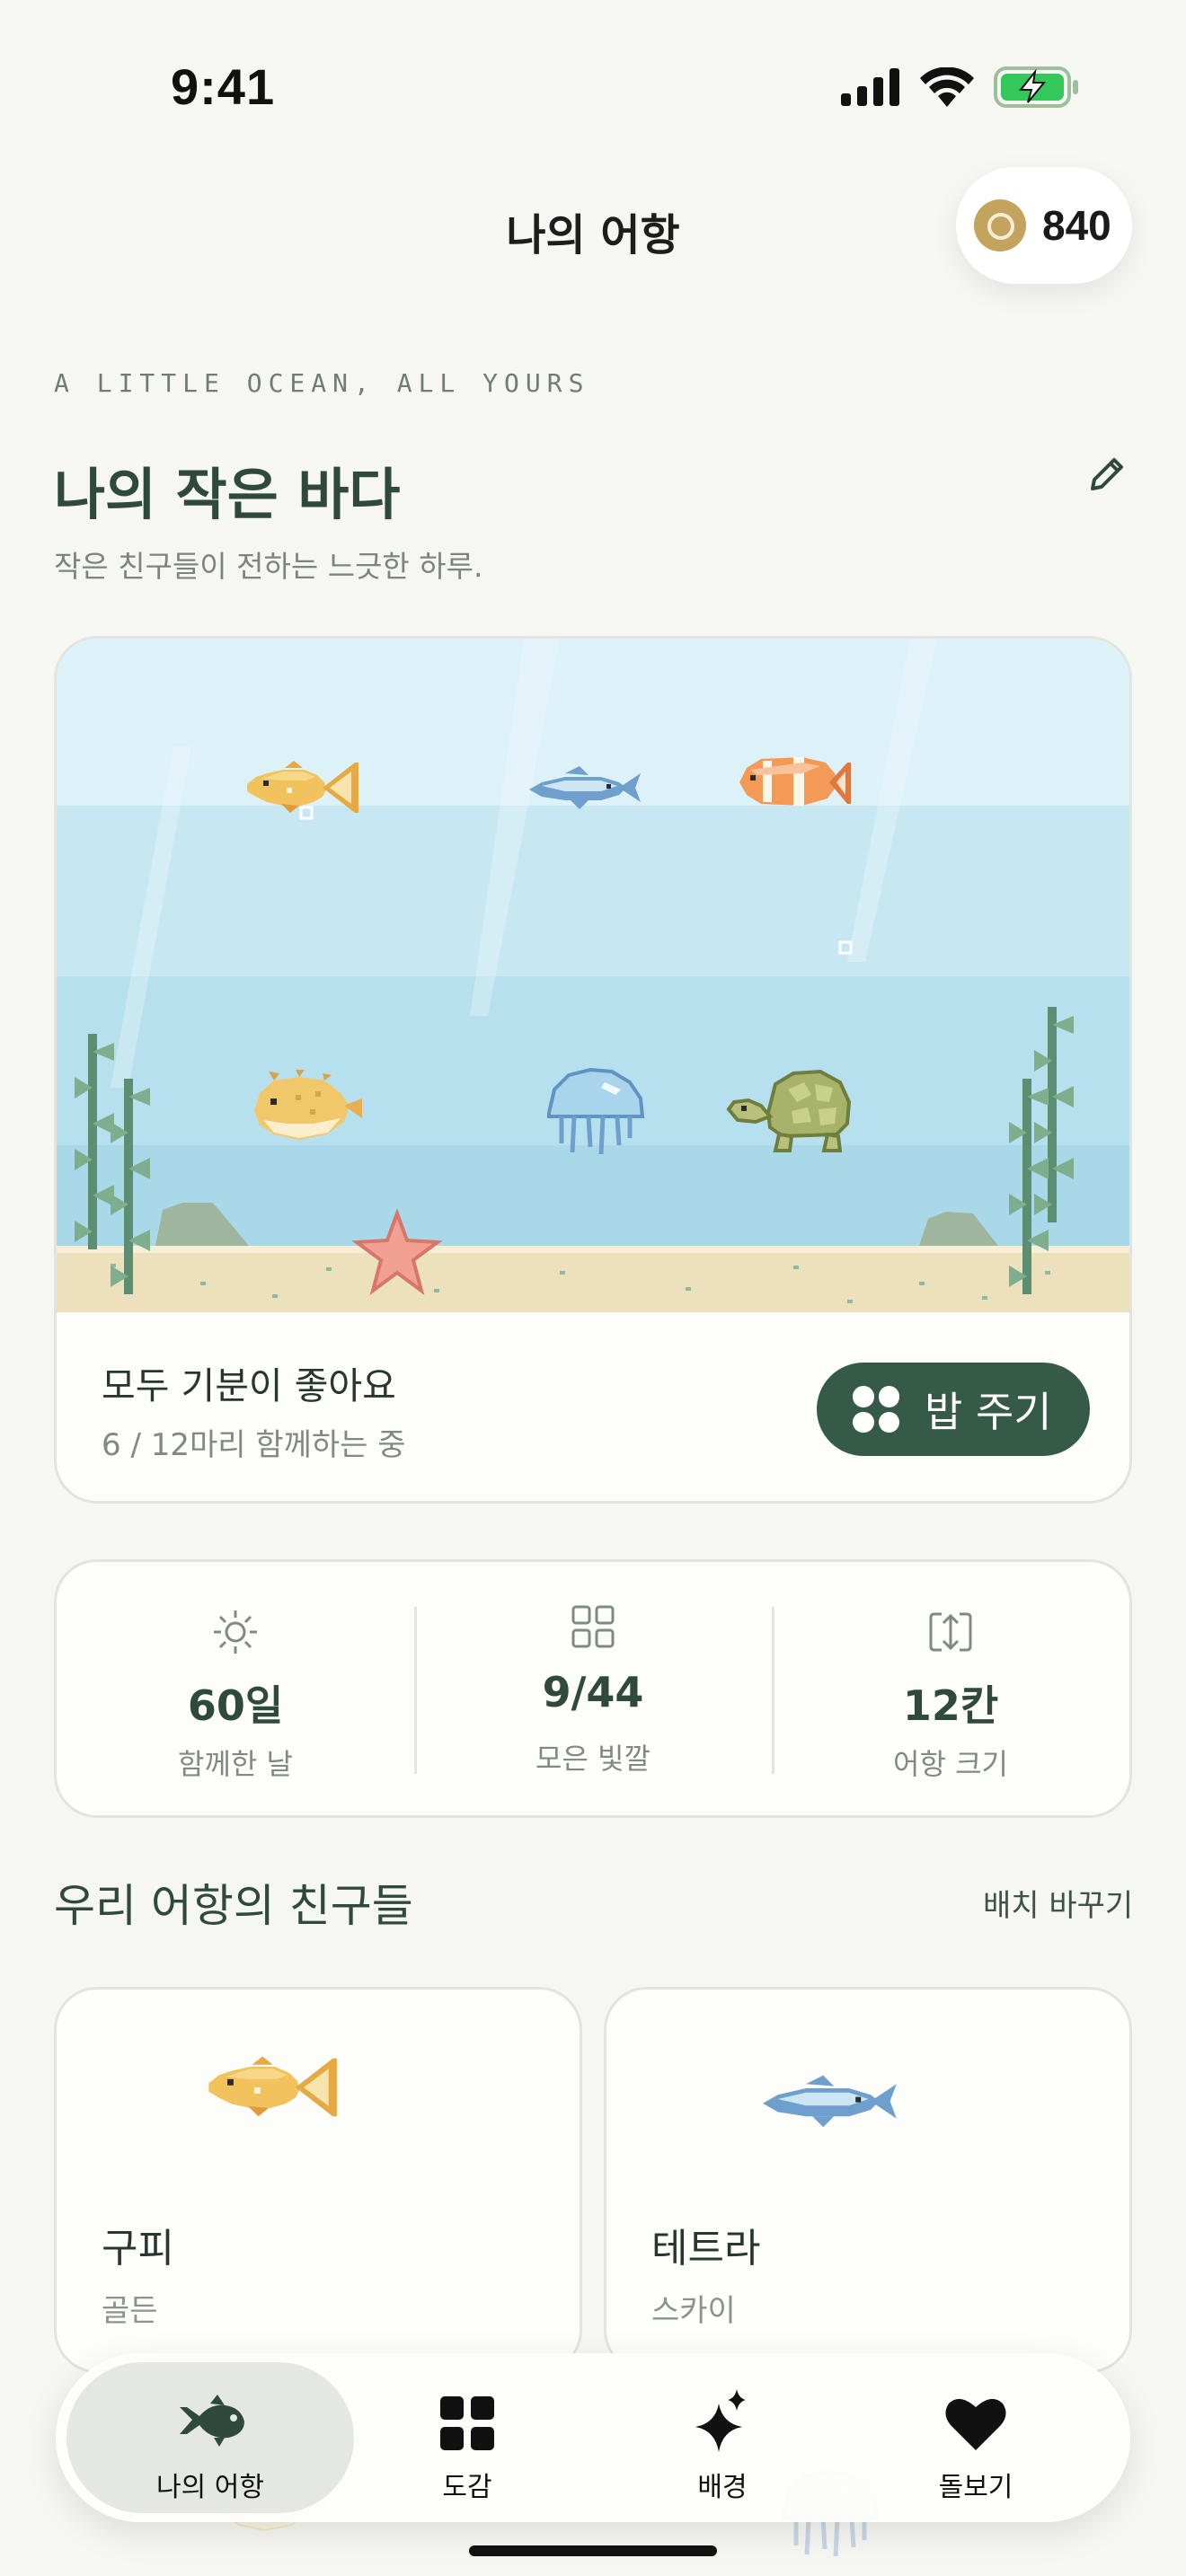 Image resolution: width=1186 pixels, height=2576 pixels. I want to click on tab-my-aquarium: 나의 어항, so click(210, 2437).